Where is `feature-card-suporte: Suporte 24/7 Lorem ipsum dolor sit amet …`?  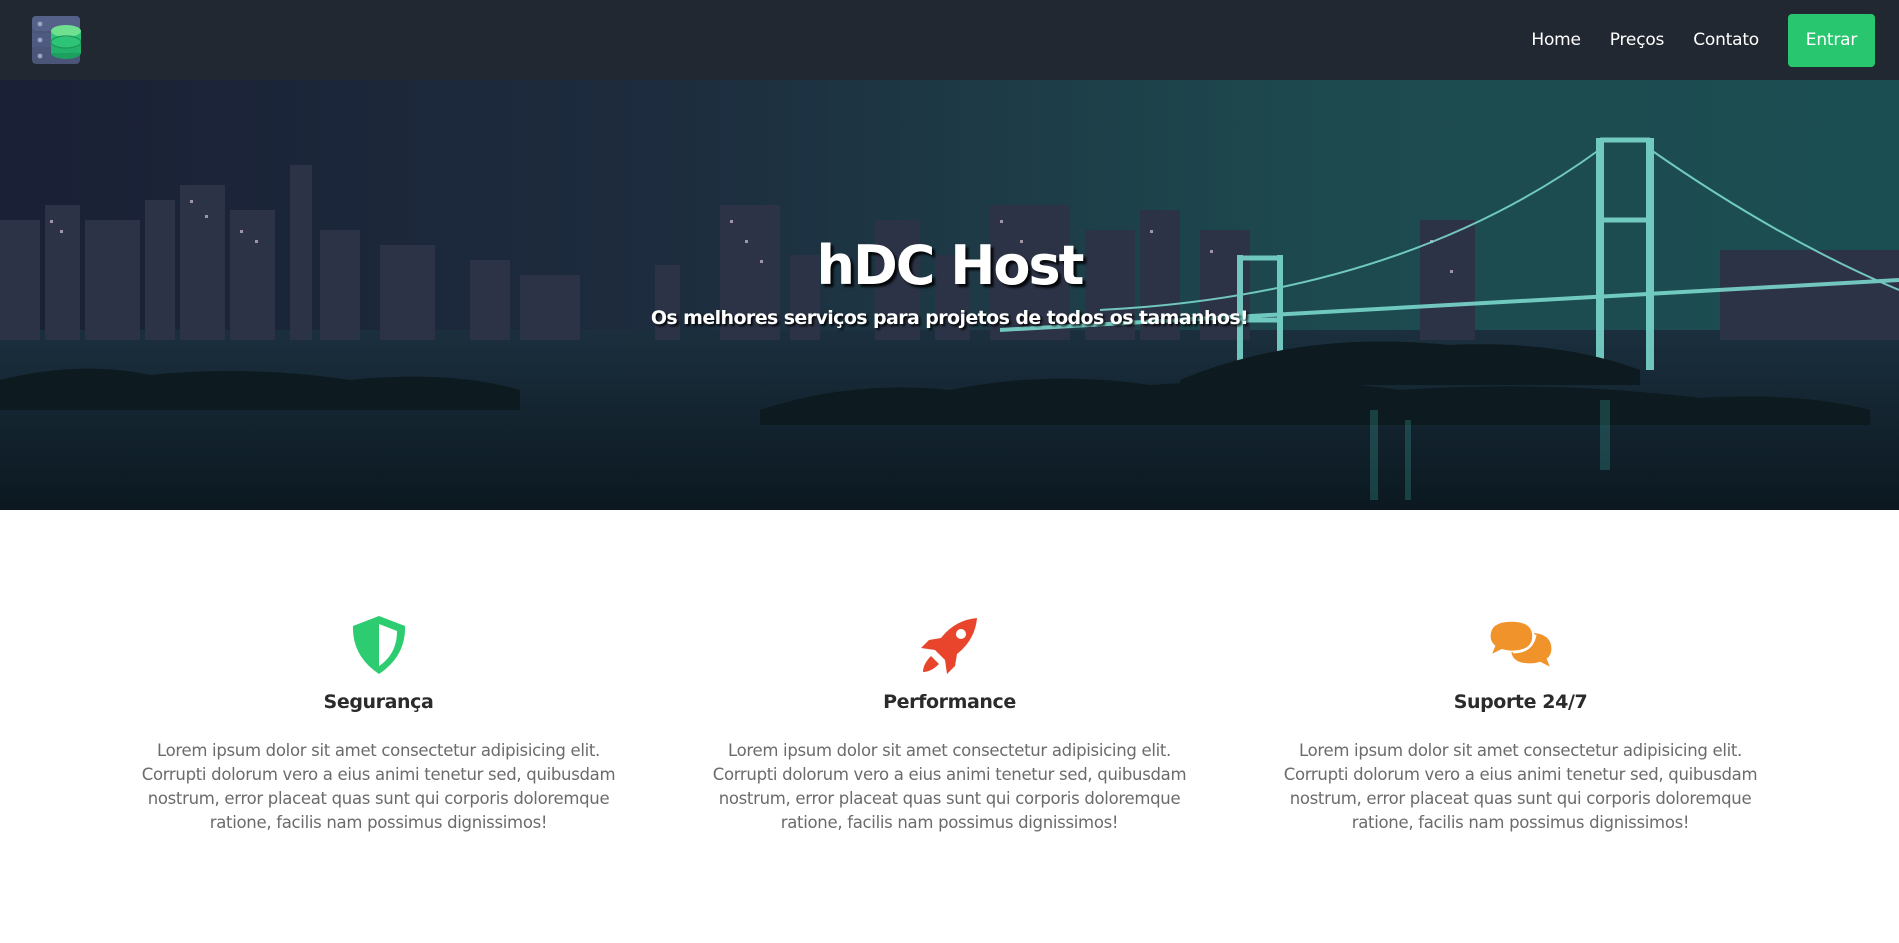
feature-card-suporte: Suporte 24/7 Lorem ipsum dolor sit amet … is located at coordinates (1521, 778).